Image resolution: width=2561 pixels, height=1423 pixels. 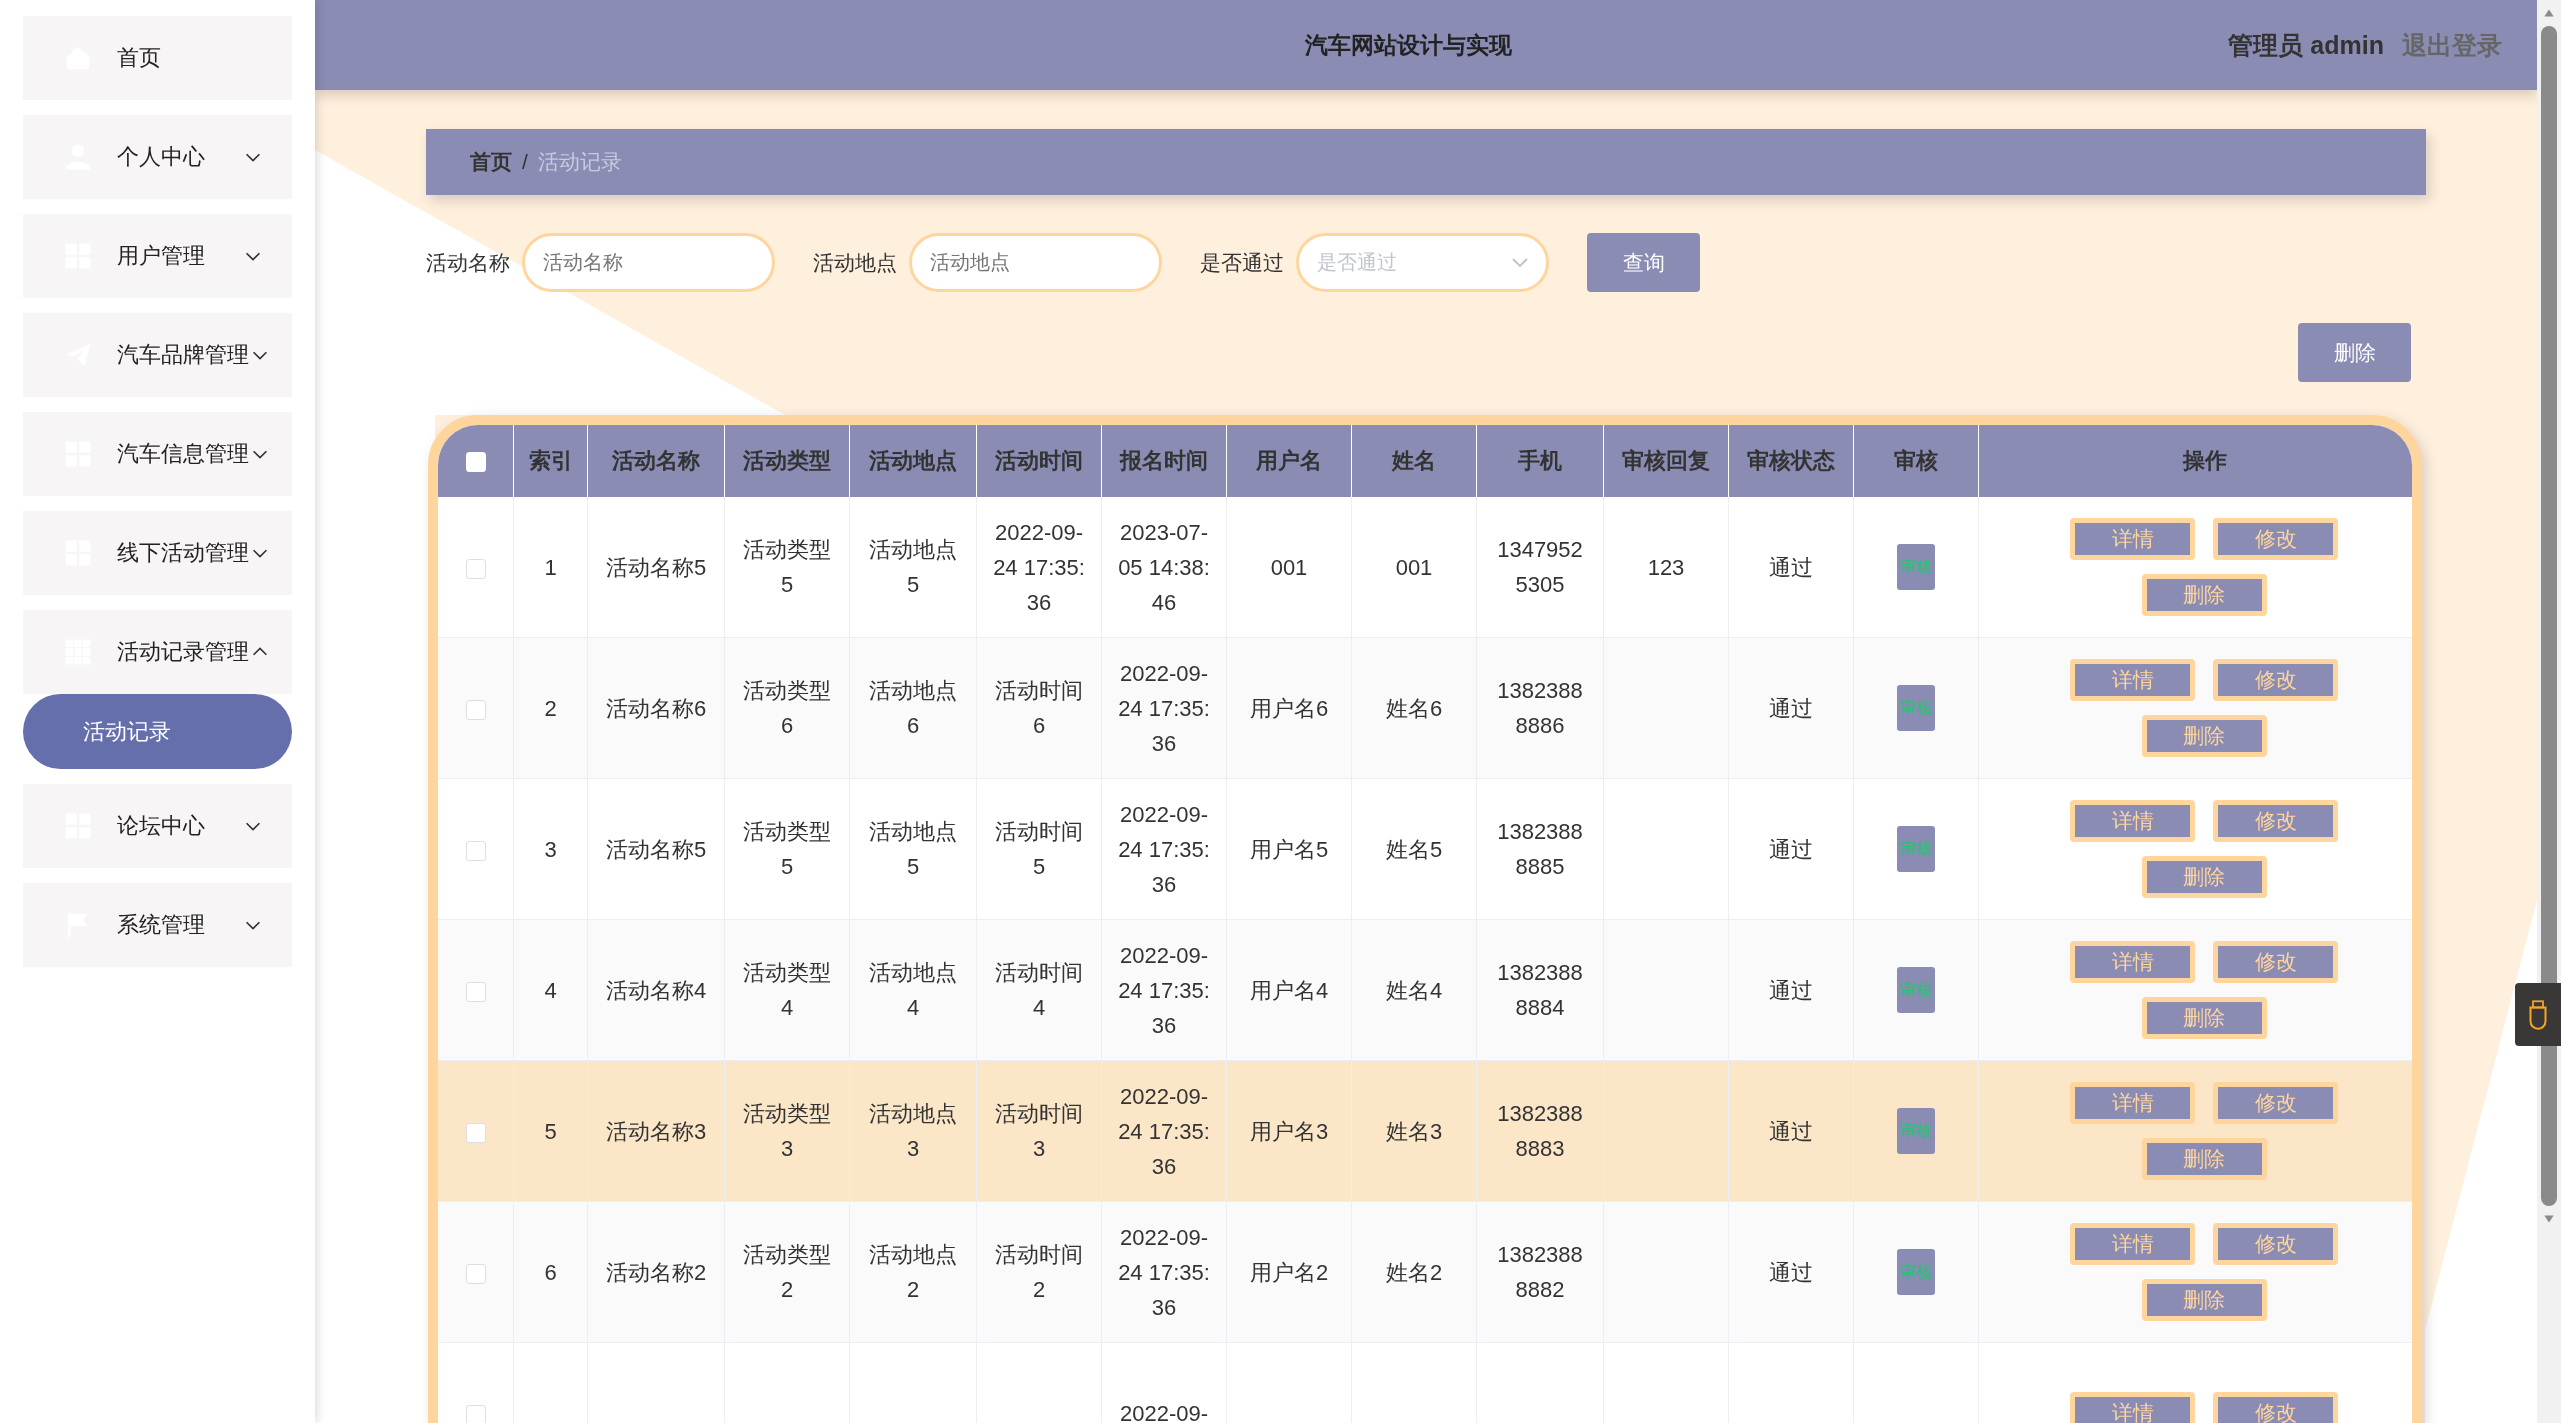 What do you see at coordinates (1425, 1382) in the screenshot?
I see `table-row: 2022-09- 详情 修改` at bounding box center [1425, 1382].